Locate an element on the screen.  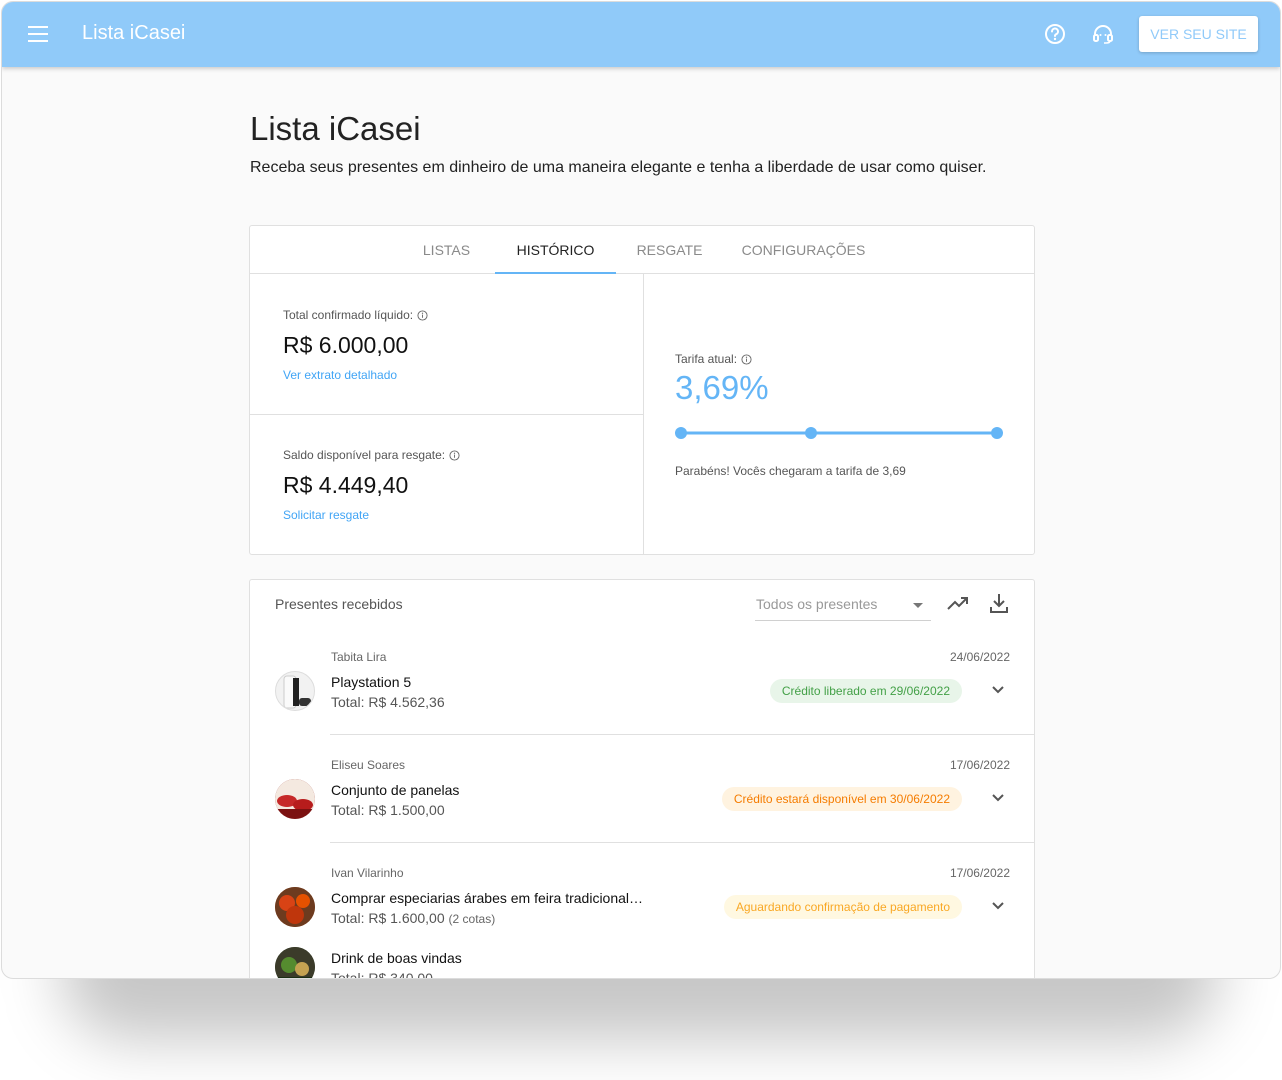
gift-total: Total: R$ 340,00 is located at coordinates (382, 974).